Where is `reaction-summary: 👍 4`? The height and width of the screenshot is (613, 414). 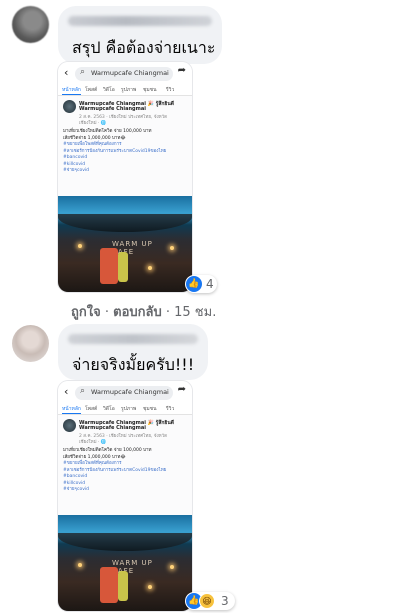
reaction-summary: 👍 4 is located at coordinates (201, 284).